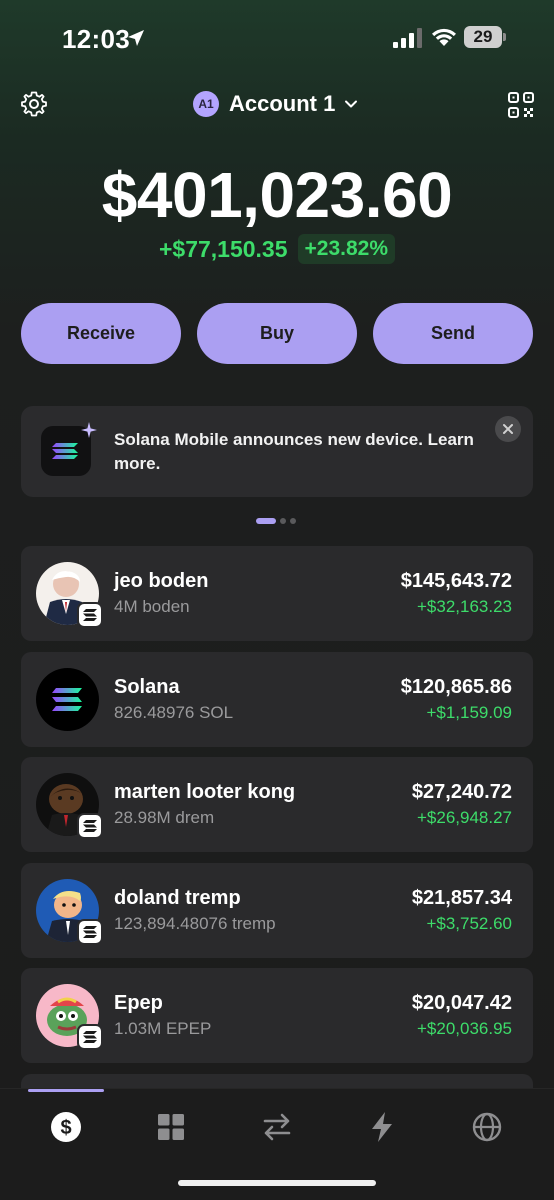 The height and width of the screenshot is (1200, 554). I want to click on settings-gear-icon, so click(34, 104).